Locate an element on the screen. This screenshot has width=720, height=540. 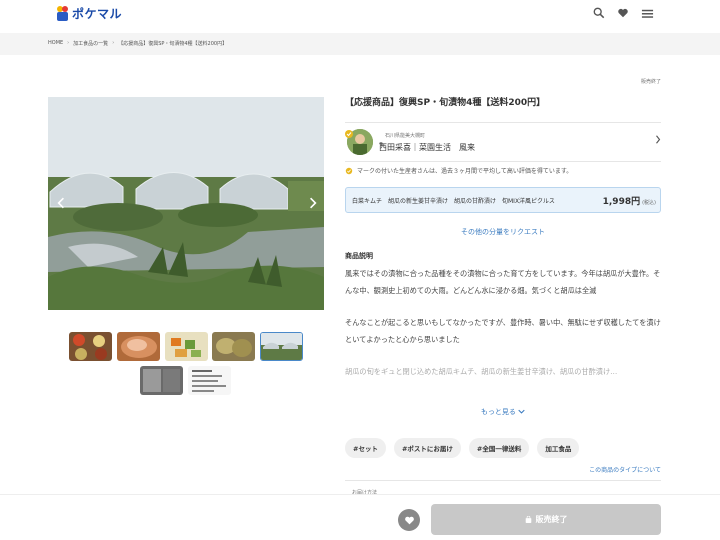
seller-location: 石川県能美大槻町 is located at coordinates (405, 136).